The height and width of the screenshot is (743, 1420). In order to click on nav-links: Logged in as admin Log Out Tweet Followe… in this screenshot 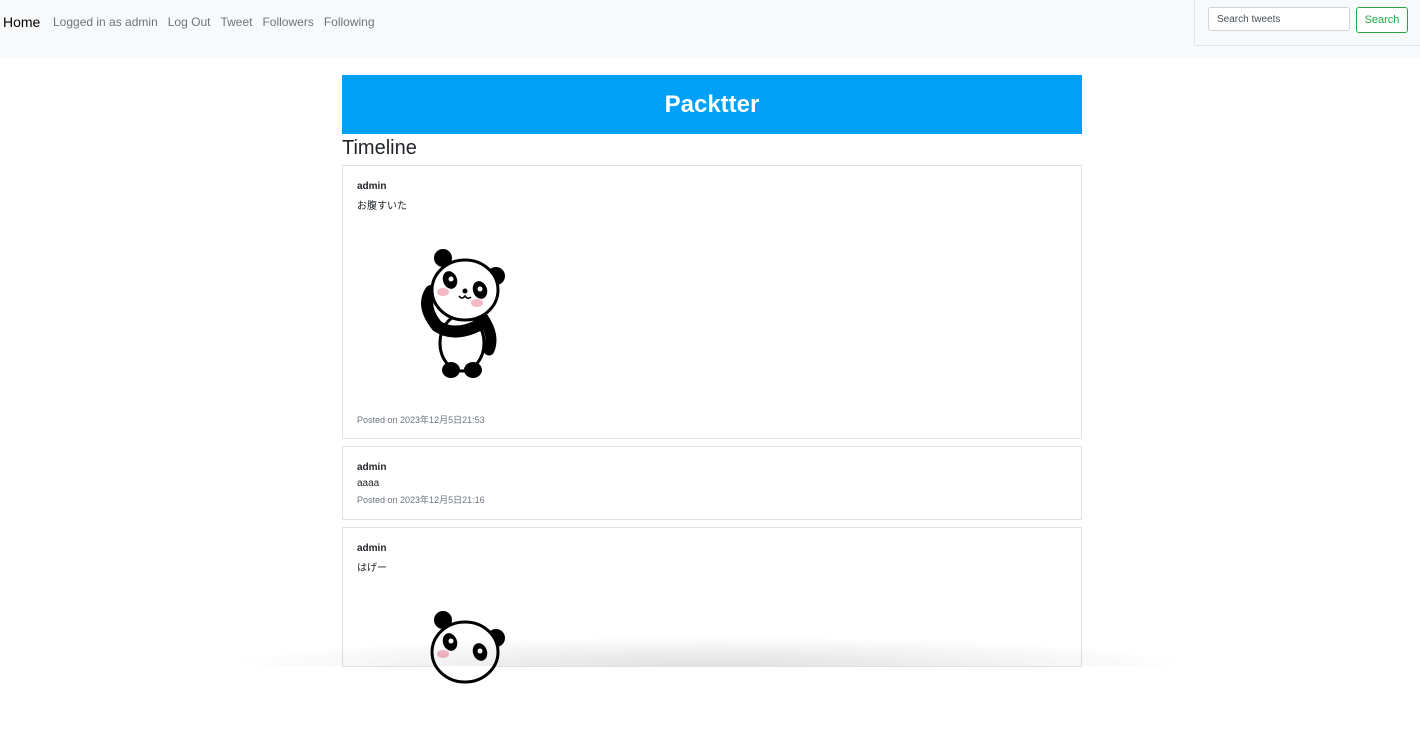, I will do `click(214, 23)`.